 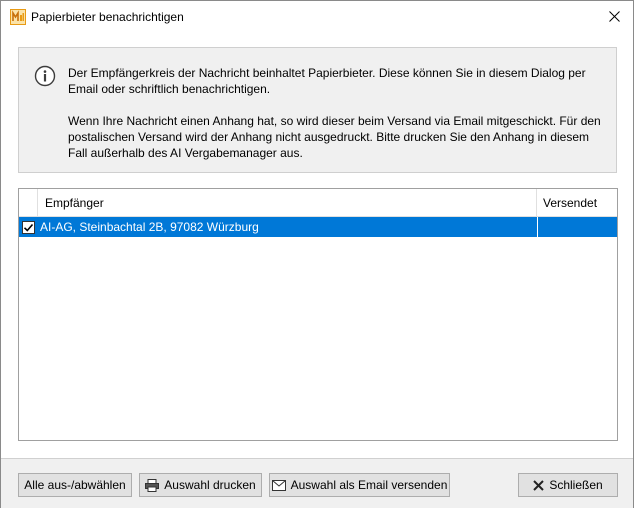 What do you see at coordinates (287, 203) in the screenshot?
I see `header-recipient: Empfänger` at bounding box center [287, 203].